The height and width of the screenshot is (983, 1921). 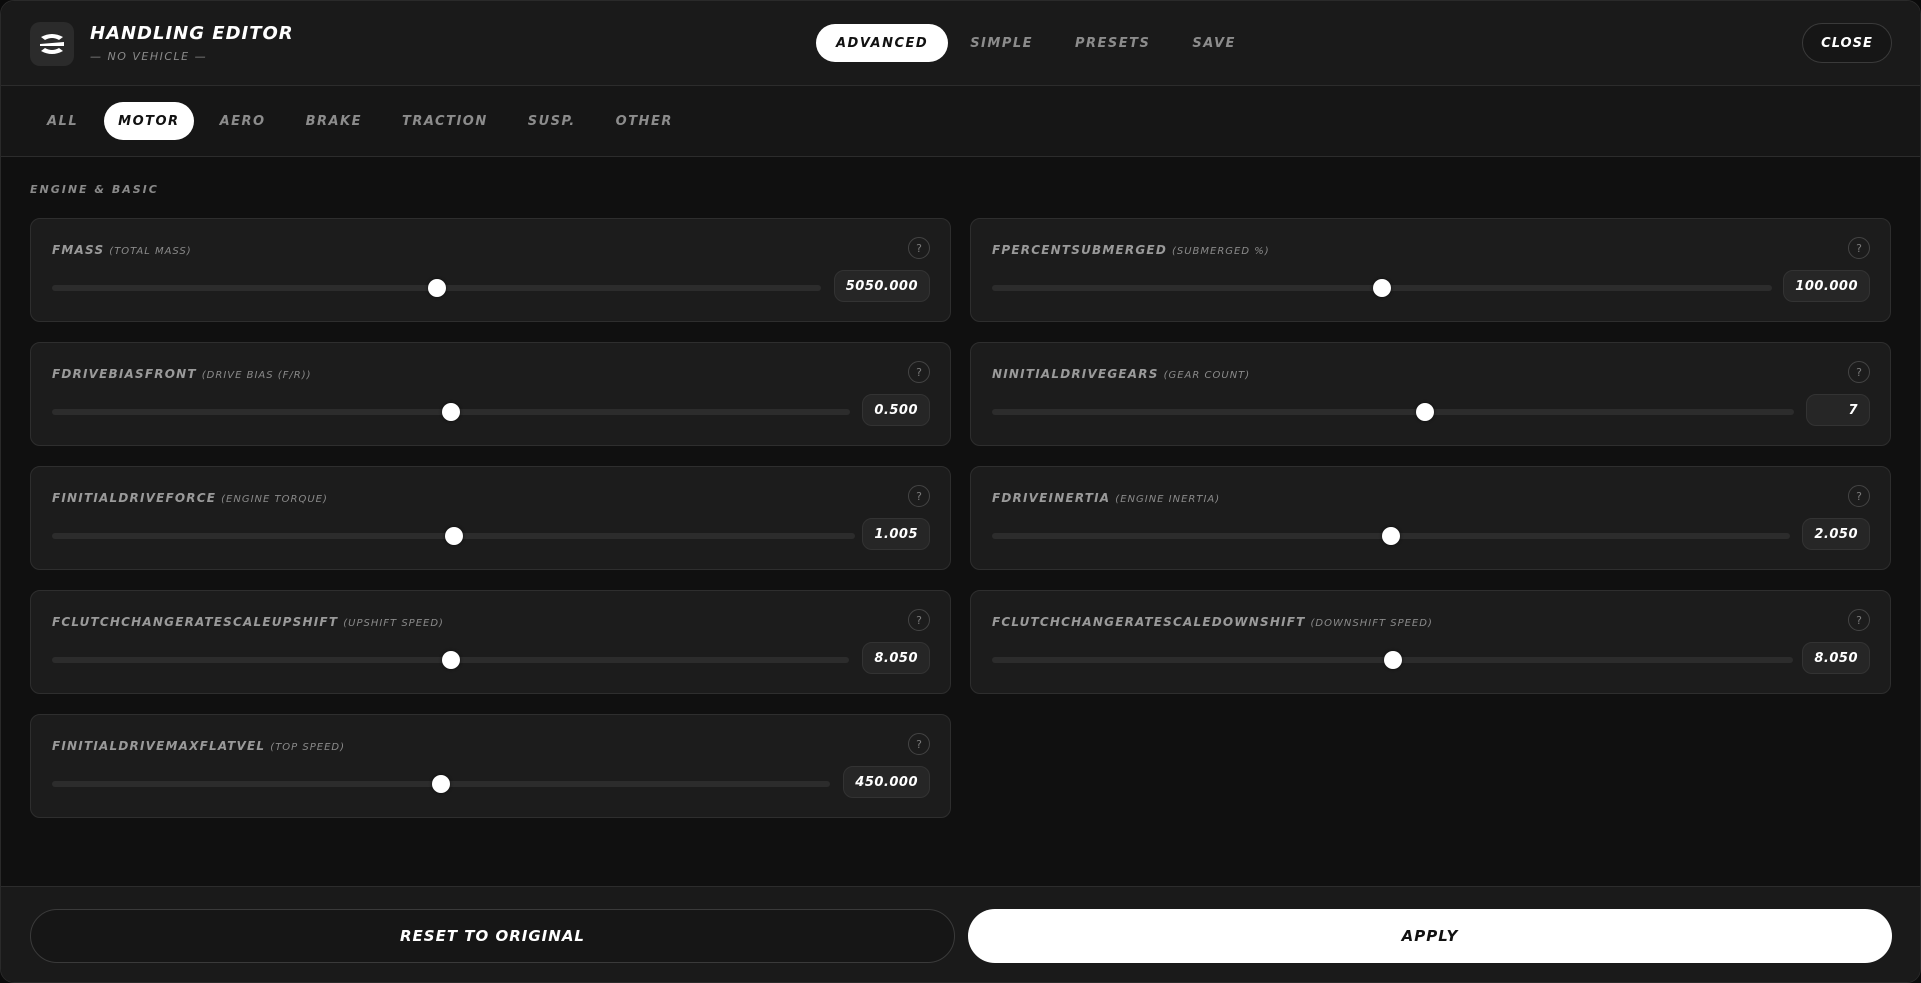 I want to click on value-input: 450.000, so click(x=886, y=782).